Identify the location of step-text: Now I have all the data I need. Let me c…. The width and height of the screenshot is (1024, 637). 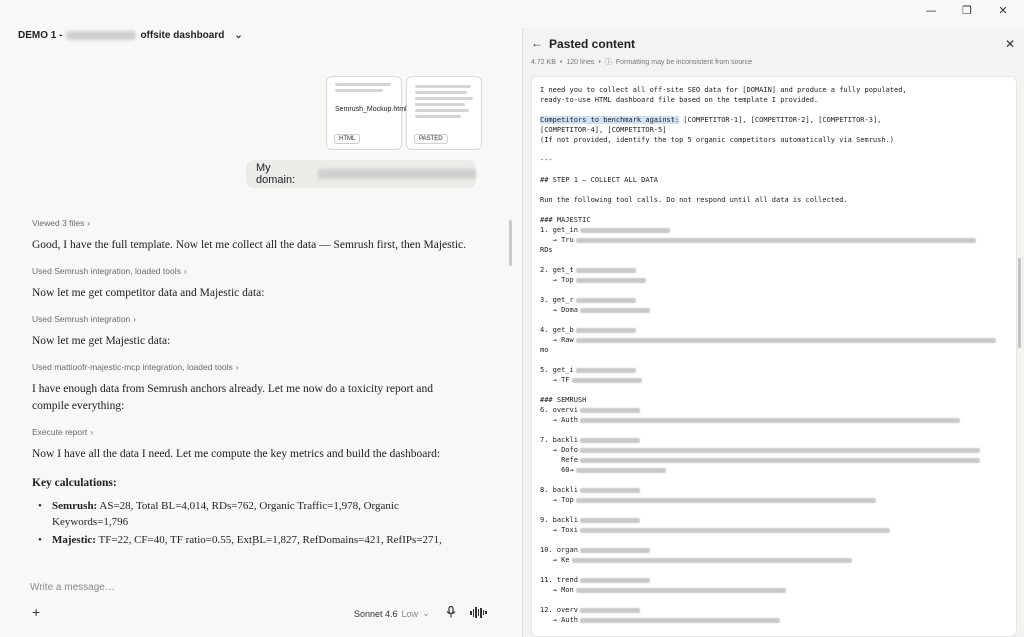
(236, 454).